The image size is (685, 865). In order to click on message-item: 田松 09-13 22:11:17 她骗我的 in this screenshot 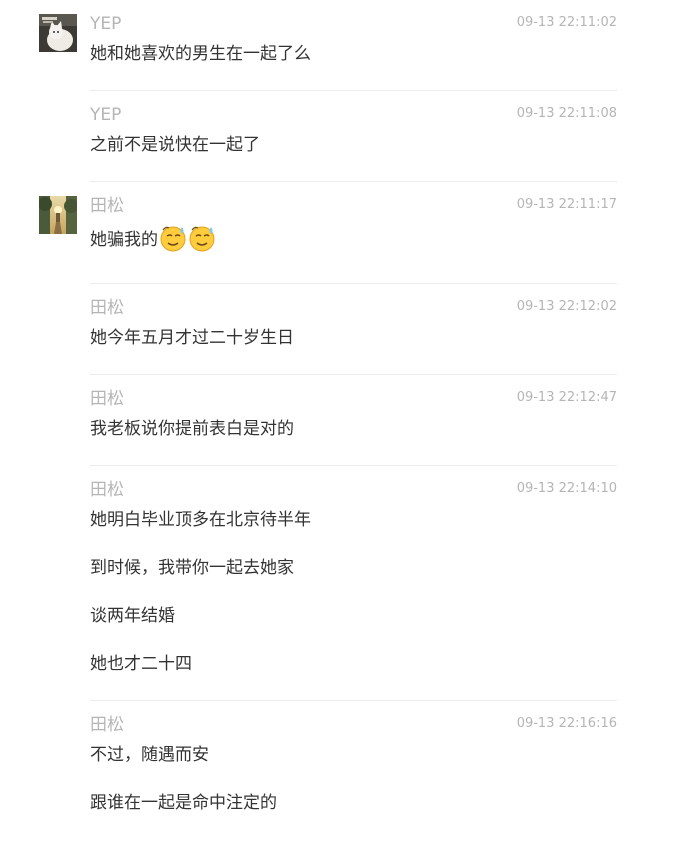, I will do `click(328, 233)`.